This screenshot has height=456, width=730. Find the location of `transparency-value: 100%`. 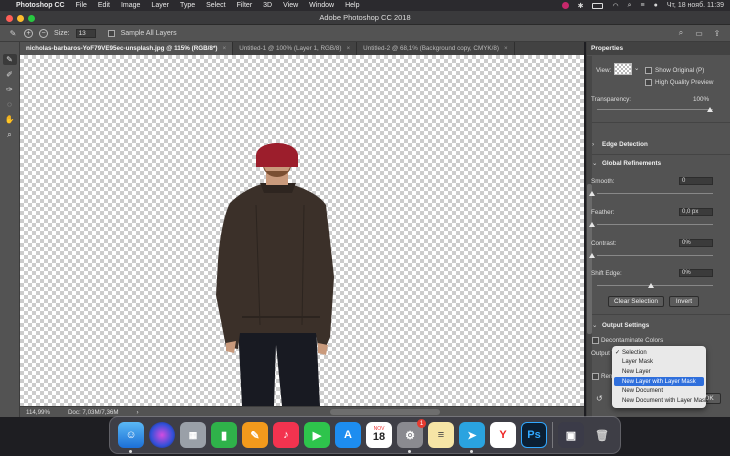

transparency-value: 100% is located at coordinates (701, 99).